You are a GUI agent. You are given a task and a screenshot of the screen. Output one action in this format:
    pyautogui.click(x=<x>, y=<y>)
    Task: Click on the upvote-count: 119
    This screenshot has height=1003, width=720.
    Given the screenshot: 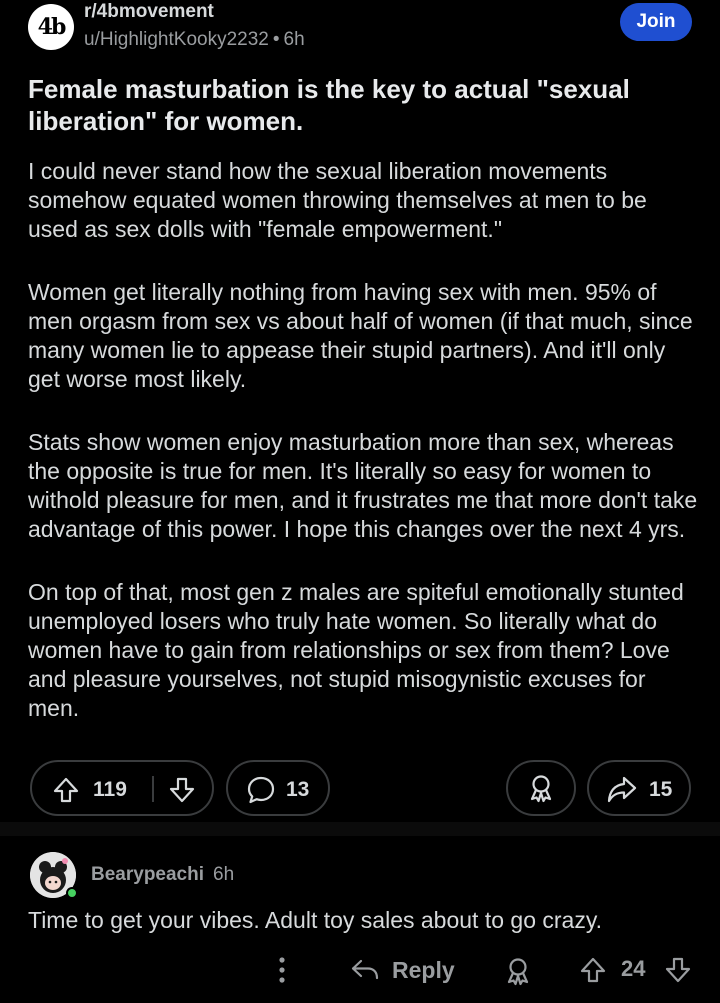 What is the action you would take?
    pyautogui.click(x=110, y=789)
    